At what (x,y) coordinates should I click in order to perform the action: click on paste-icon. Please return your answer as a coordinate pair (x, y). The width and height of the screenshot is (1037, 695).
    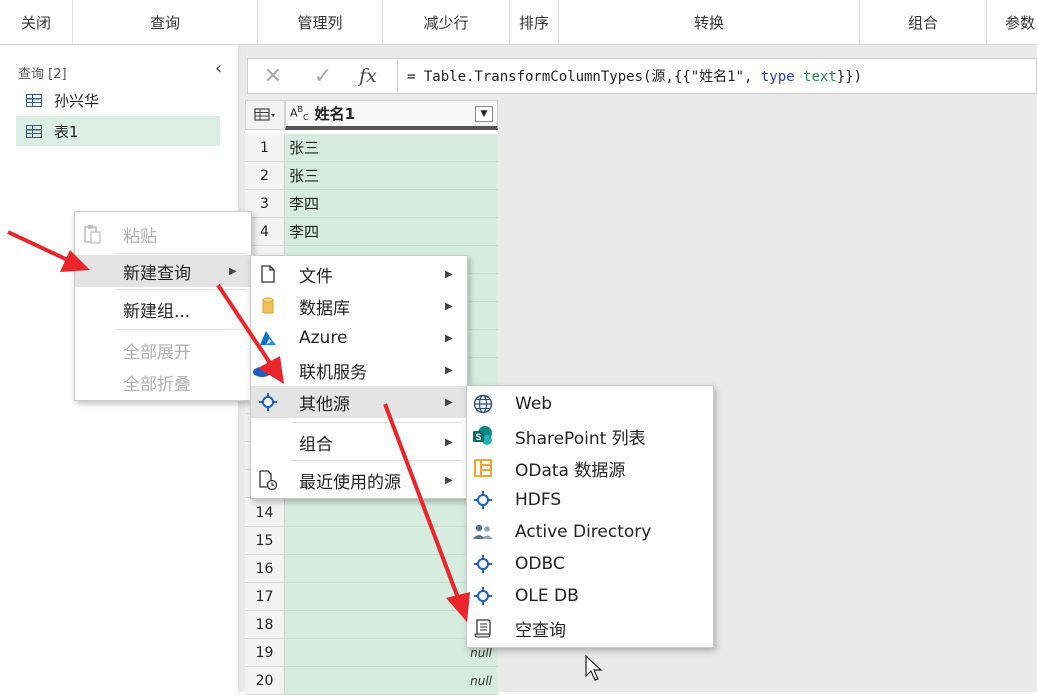
    Looking at the image, I should click on (92, 234).